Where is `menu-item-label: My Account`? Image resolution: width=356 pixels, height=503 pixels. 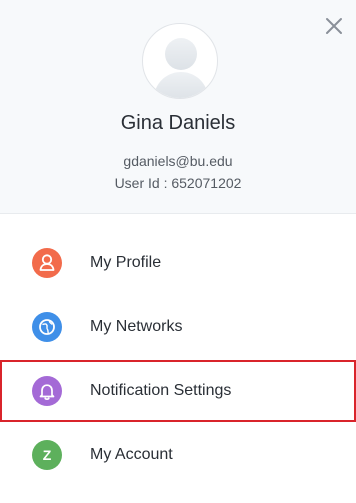
menu-item-label: My Account is located at coordinates (131, 454).